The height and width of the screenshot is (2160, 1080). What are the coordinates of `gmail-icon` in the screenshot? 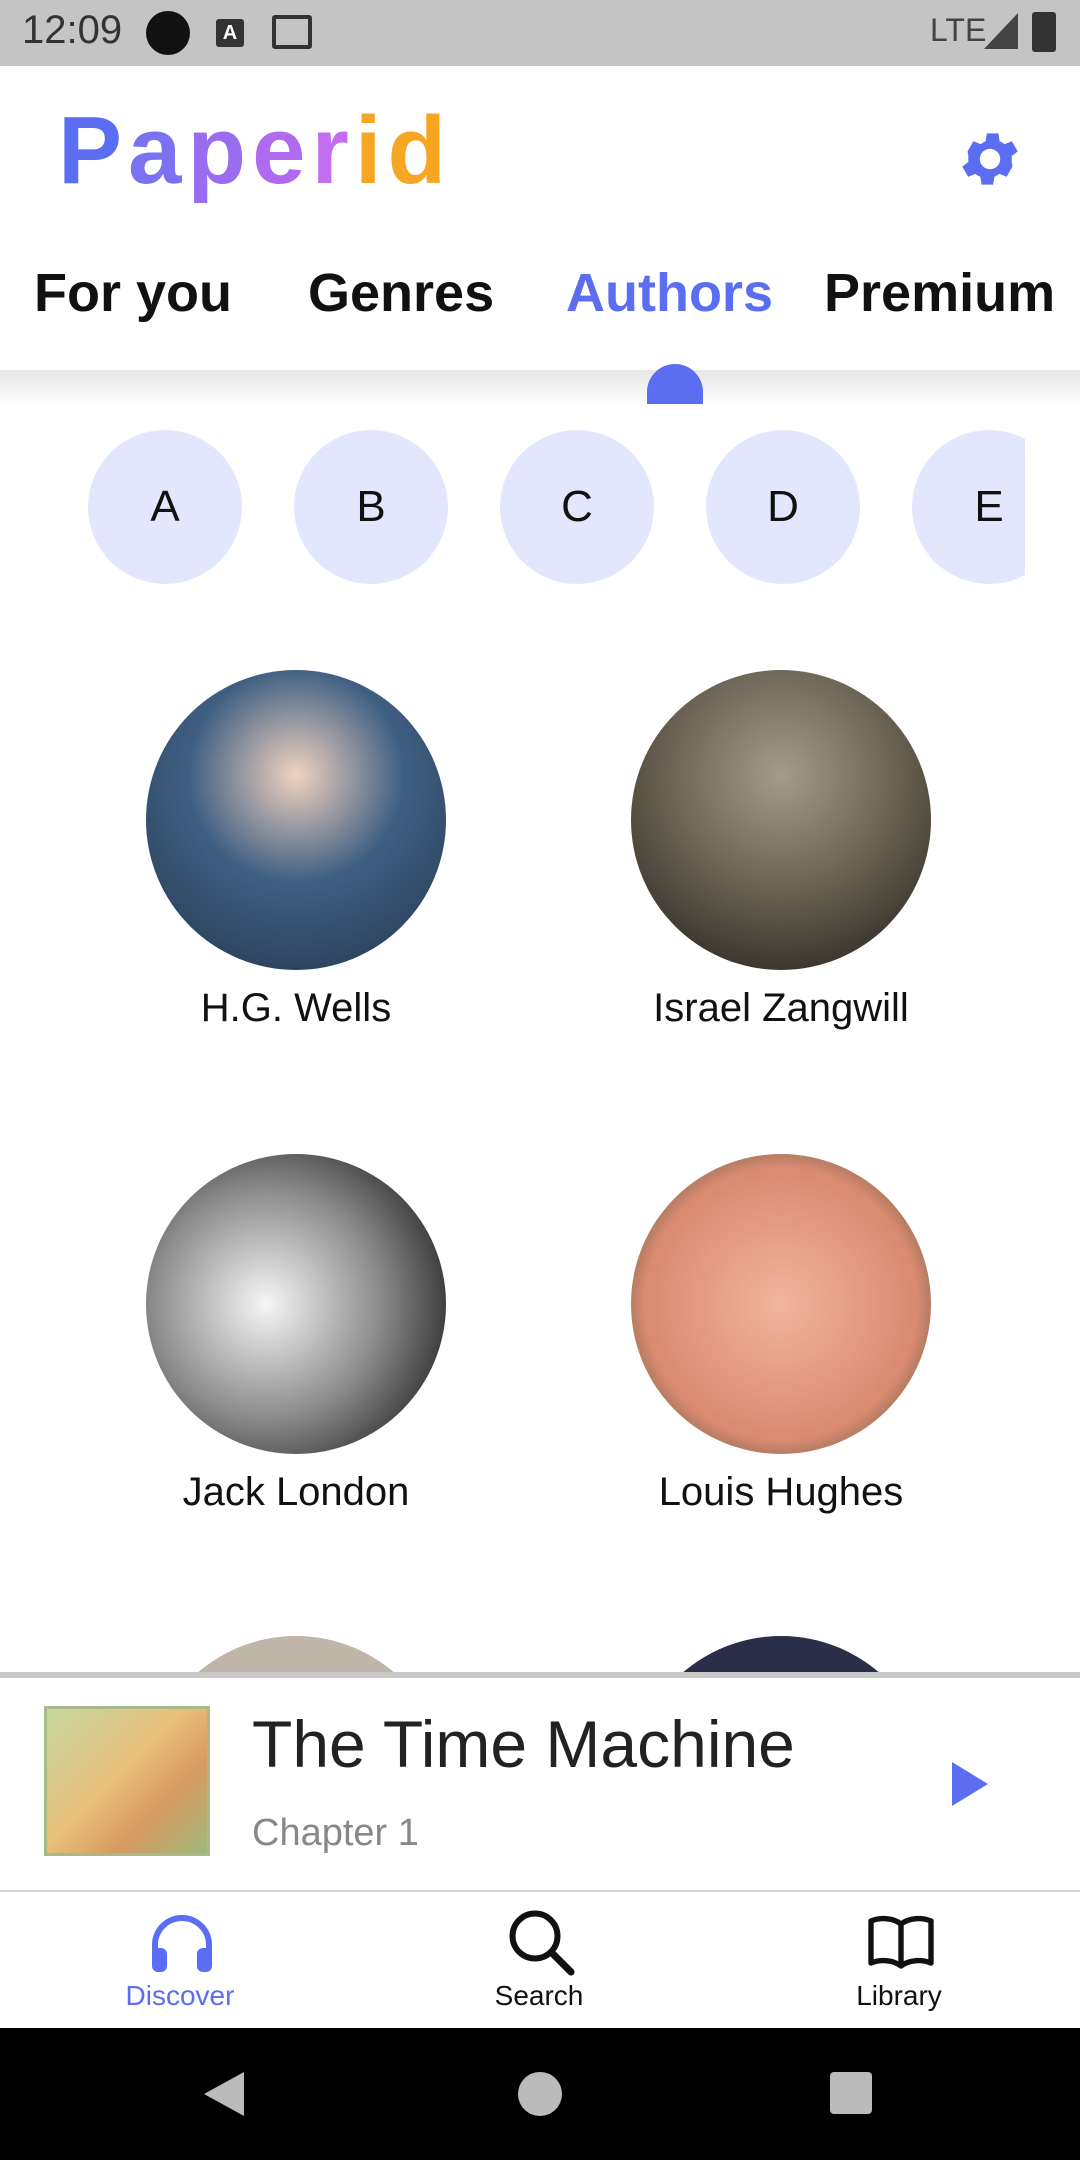 It's located at (292, 32).